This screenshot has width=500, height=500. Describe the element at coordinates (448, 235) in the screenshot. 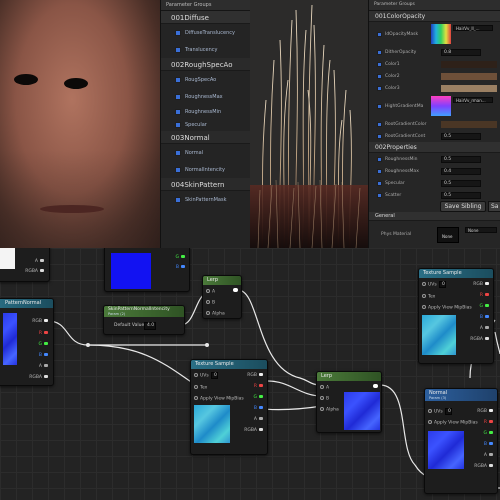

I see `phys-material-thumb: None` at that location.